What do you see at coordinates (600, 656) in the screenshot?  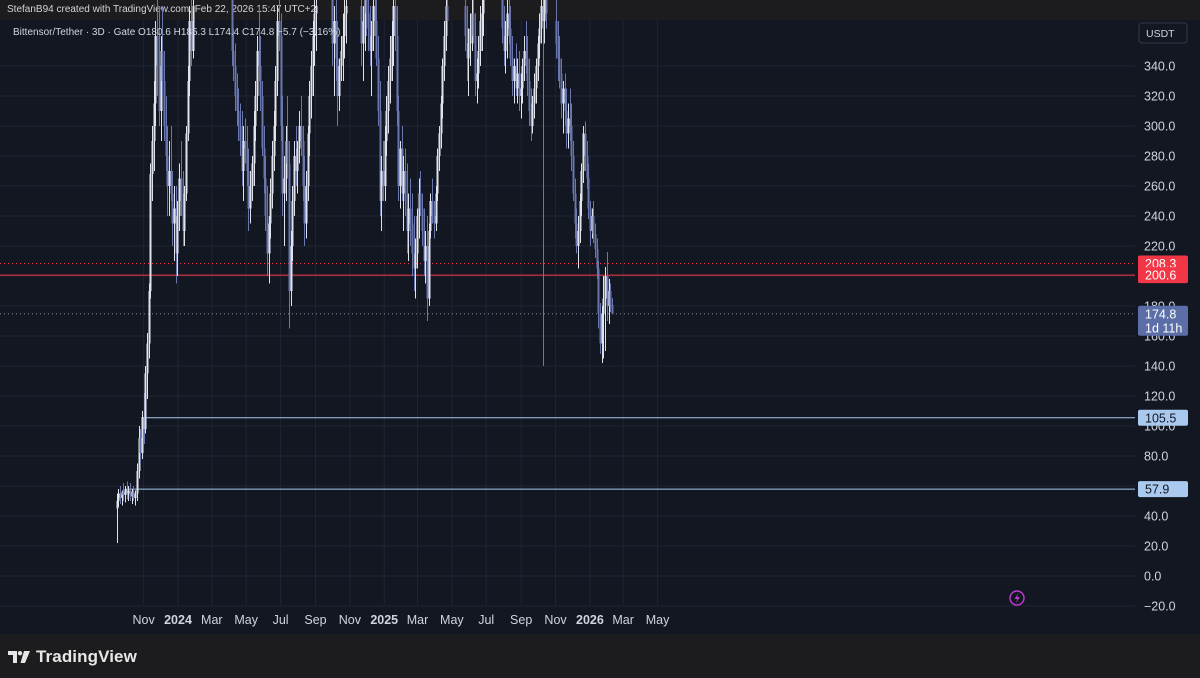 I see `footer: TradingView` at bounding box center [600, 656].